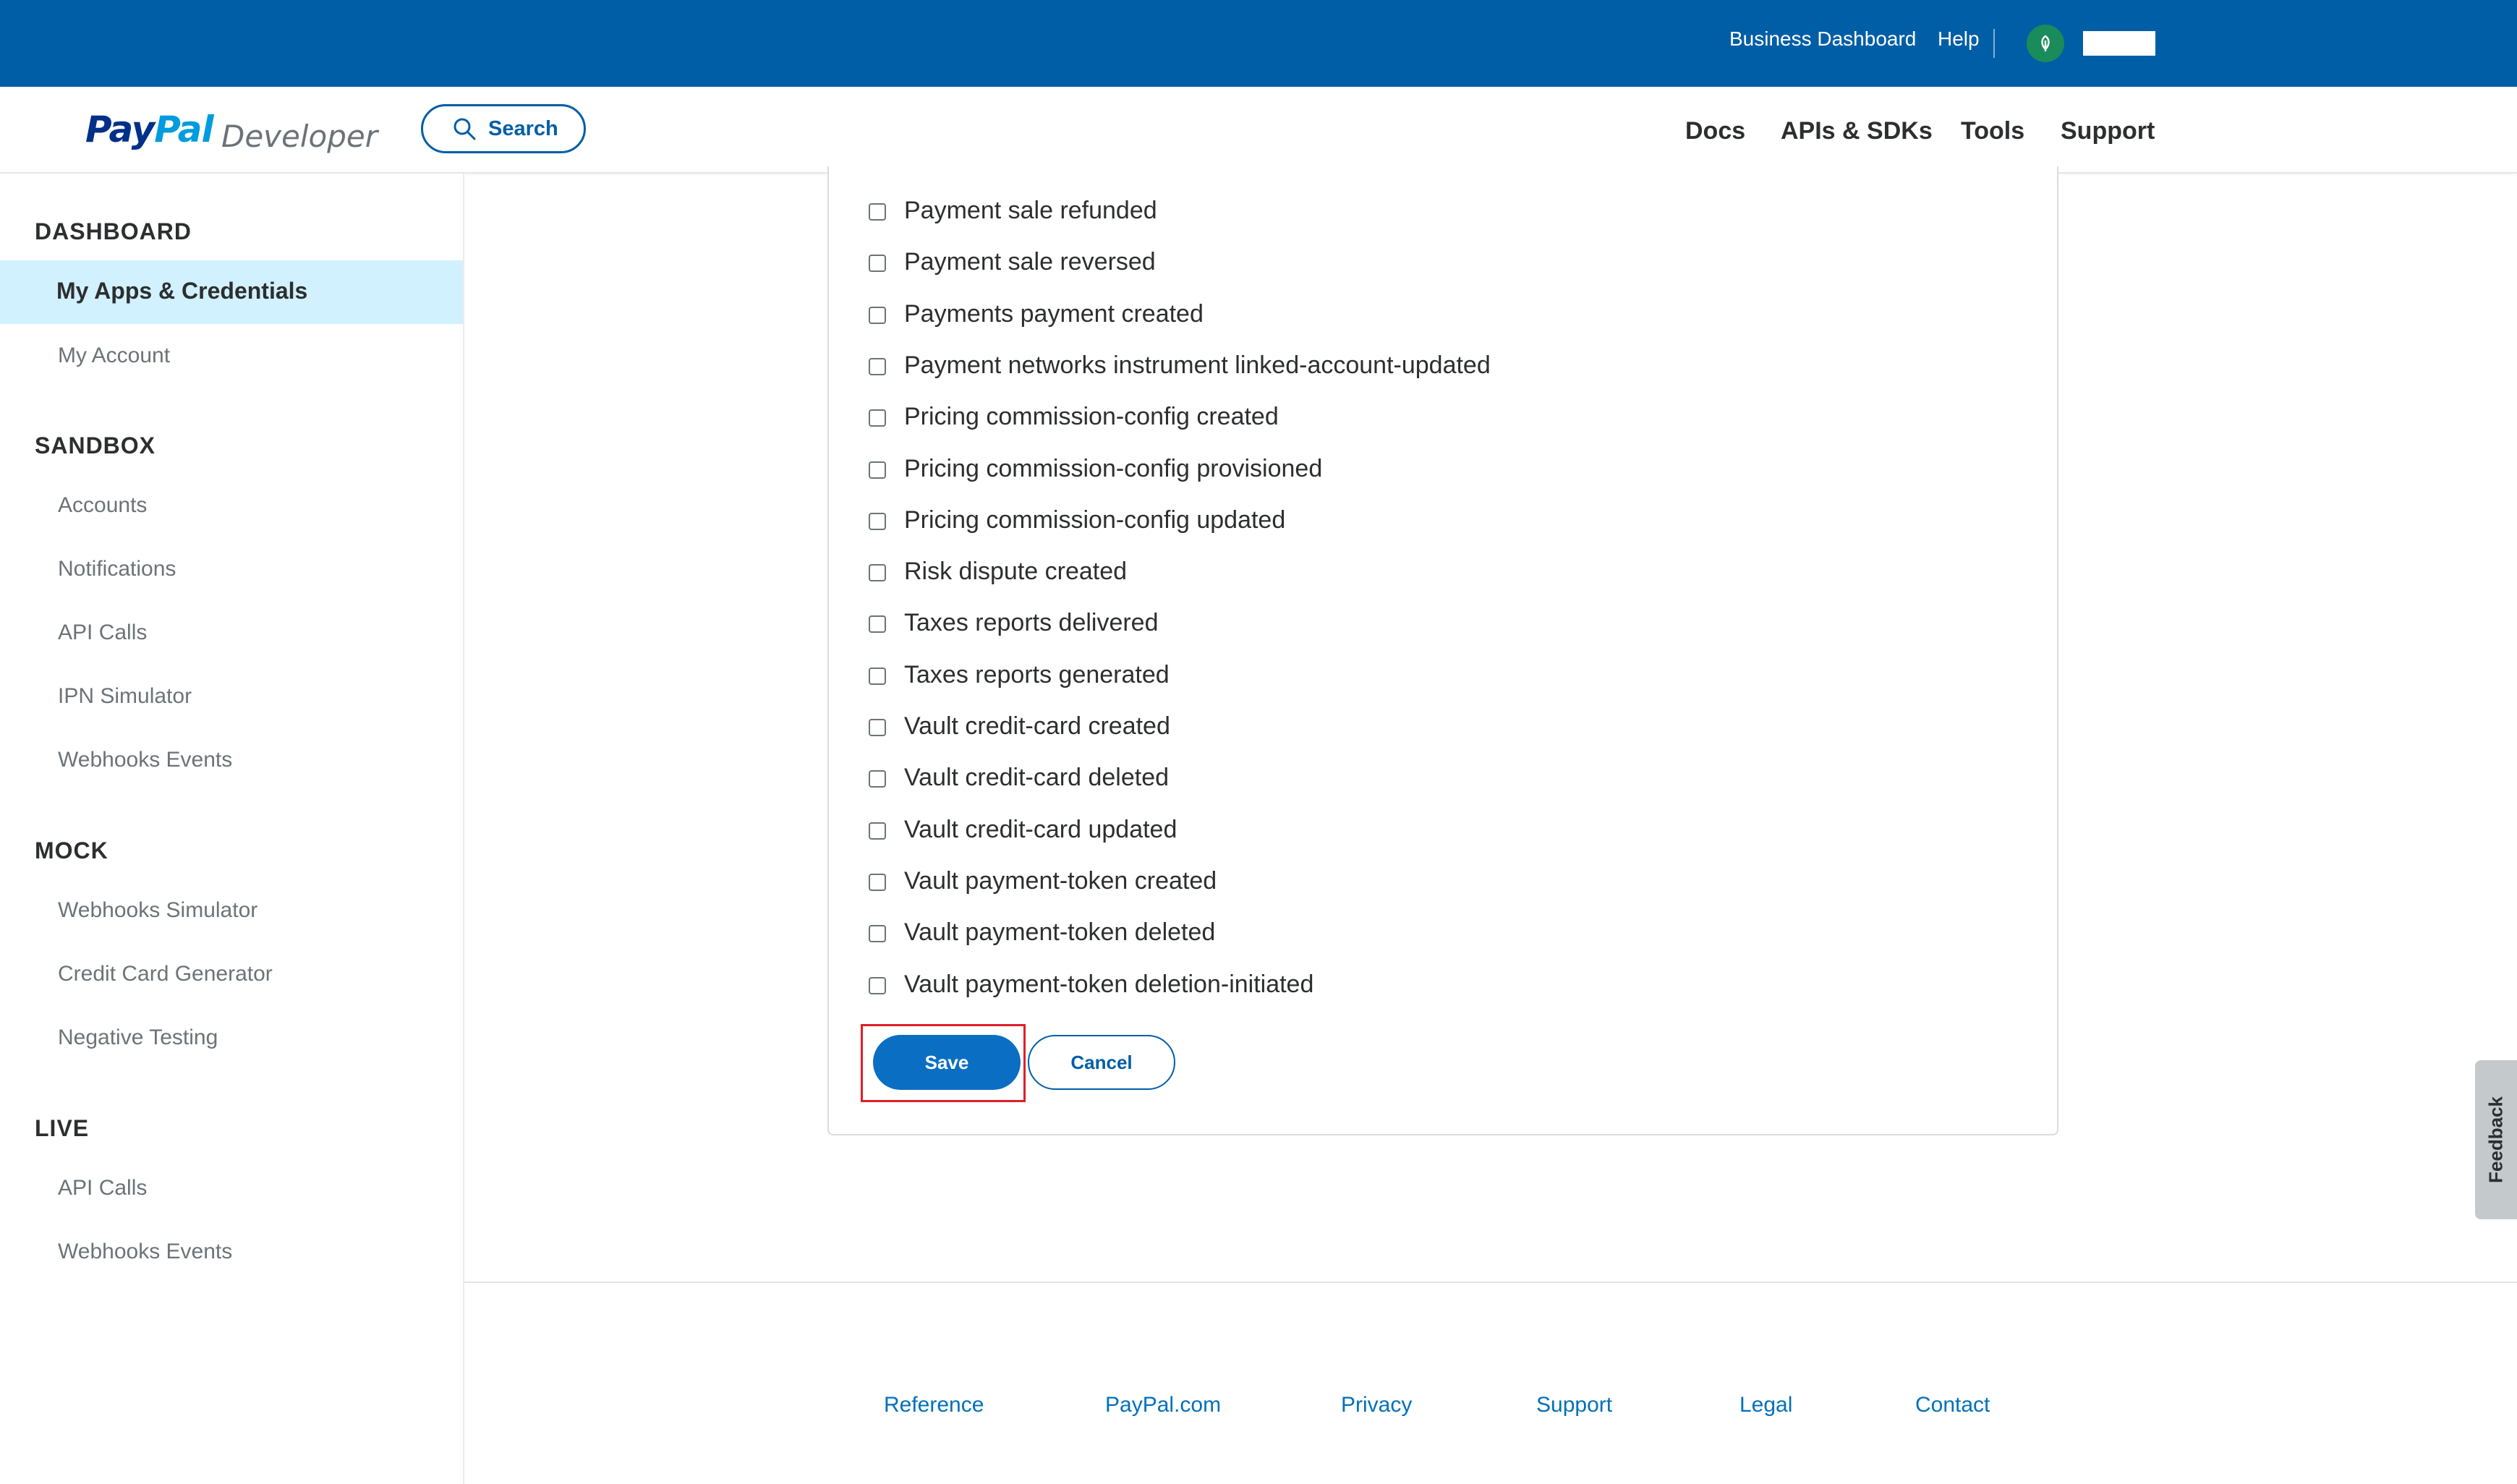 The image size is (2517, 1484). What do you see at coordinates (117, 569) in the screenshot?
I see `sidebar-item-notifications: Notifications` at bounding box center [117, 569].